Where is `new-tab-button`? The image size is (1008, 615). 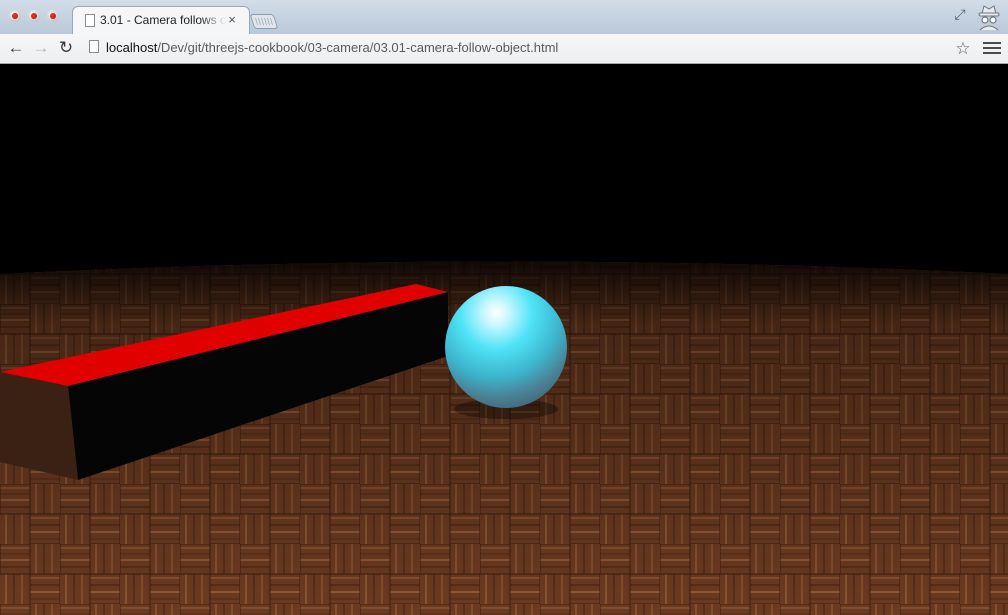
new-tab-button is located at coordinates (264, 21).